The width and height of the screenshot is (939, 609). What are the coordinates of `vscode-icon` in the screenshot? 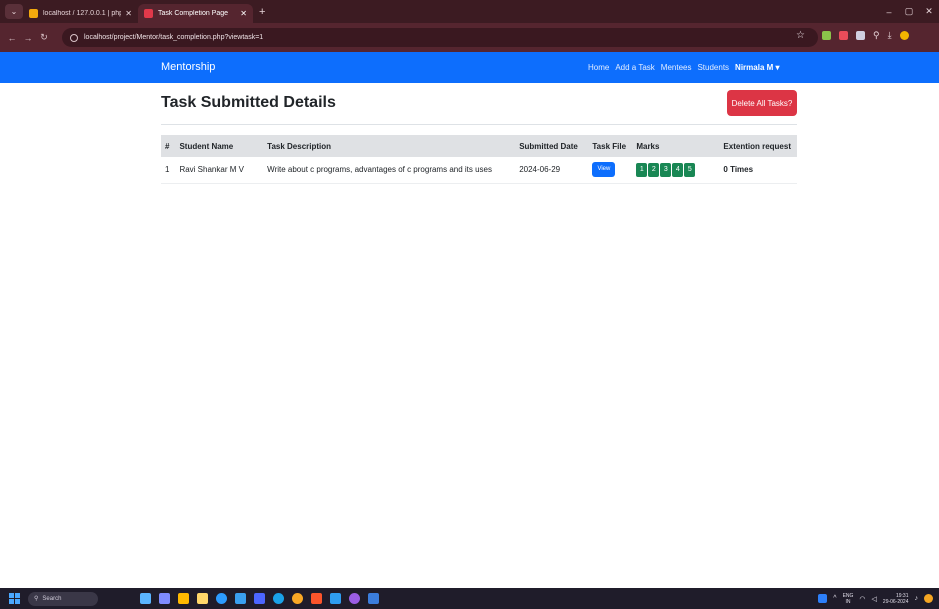 It's located at (335, 598).